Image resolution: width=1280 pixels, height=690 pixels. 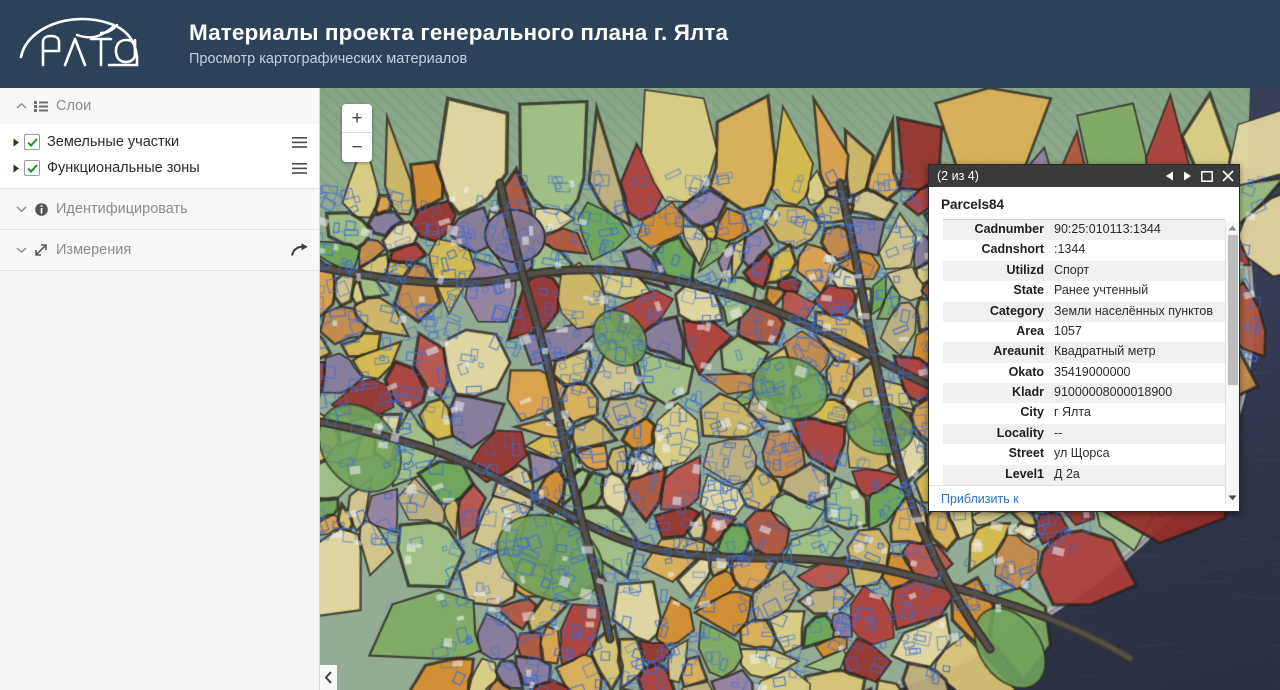 I want to click on layer-label: Функциональные зоны, so click(x=123, y=168).